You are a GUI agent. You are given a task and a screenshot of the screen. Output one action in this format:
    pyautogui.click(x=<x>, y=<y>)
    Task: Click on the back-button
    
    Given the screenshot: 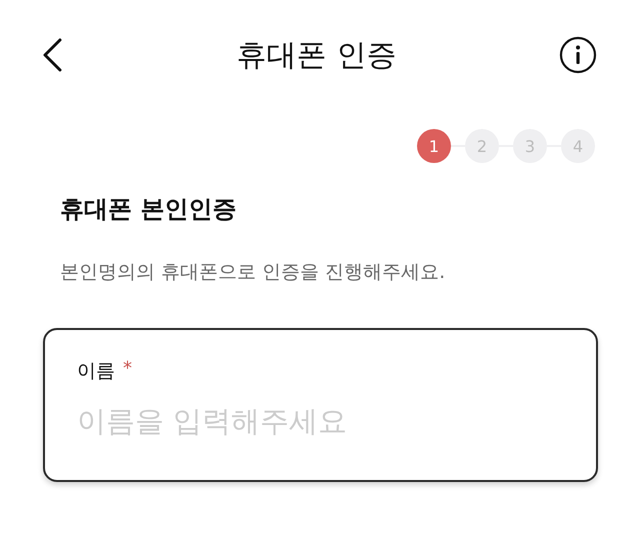 What is the action you would take?
    pyautogui.click(x=52, y=55)
    